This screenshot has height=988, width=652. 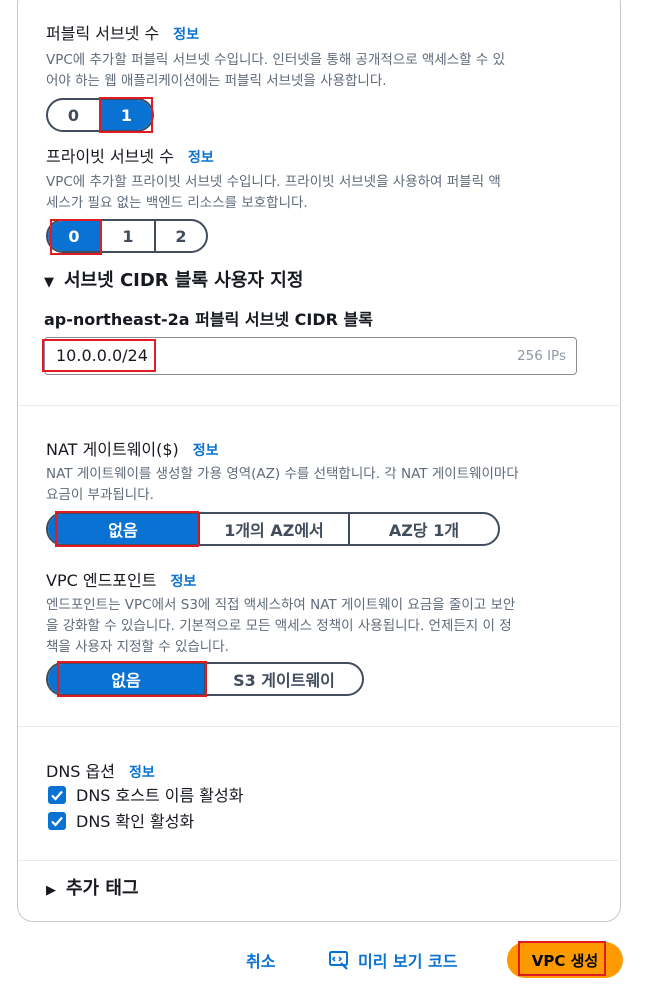 What do you see at coordinates (206, 451) in the screenshot?
I see `nat-info-link: 정보` at bounding box center [206, 451].